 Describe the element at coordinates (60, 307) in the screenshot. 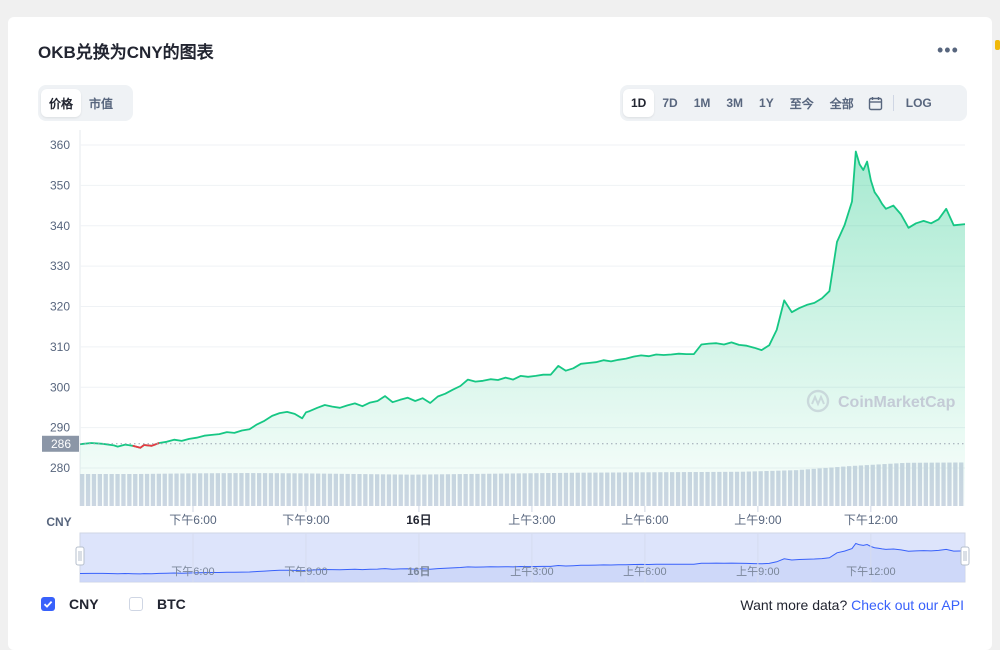

I see `y-tick-label: 320` at that location.